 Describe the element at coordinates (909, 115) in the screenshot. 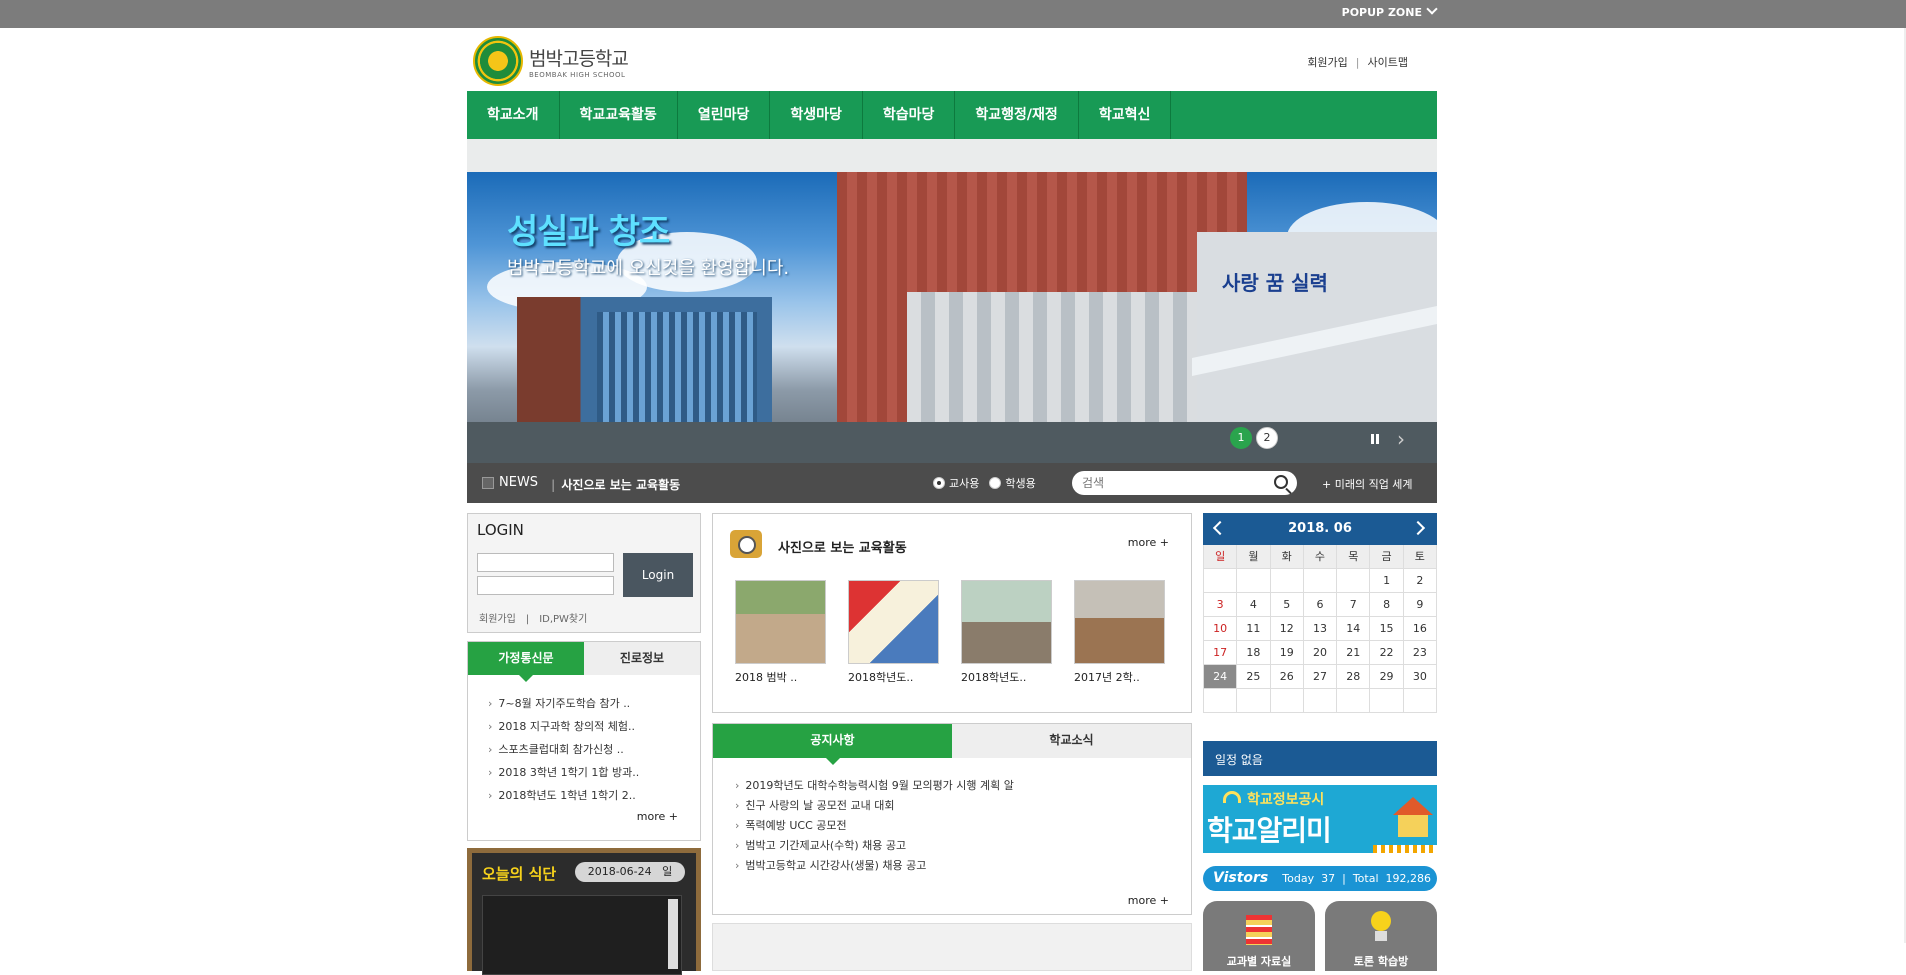

I see `nav-item-learning: 학습마당` at that location.